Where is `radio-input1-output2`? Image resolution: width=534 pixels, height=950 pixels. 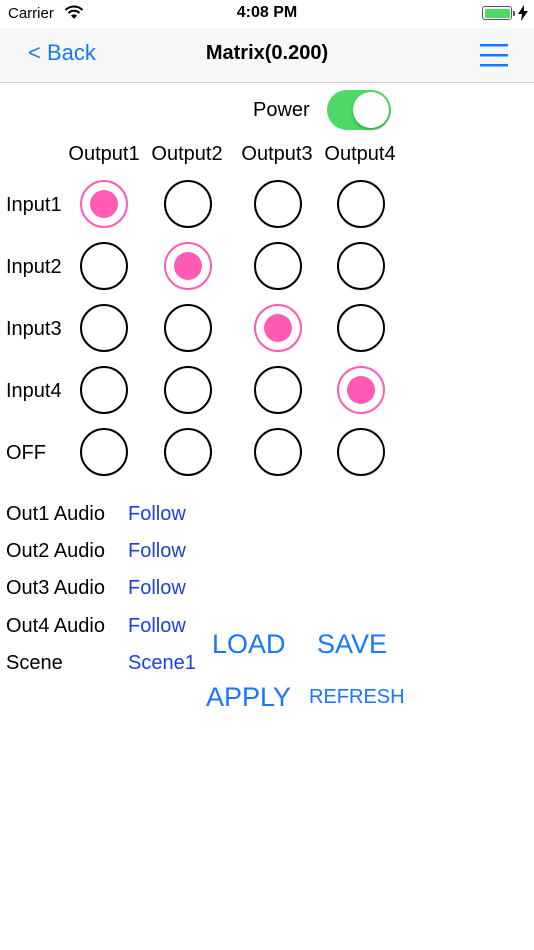
radio-input1-output2 is located at coordinates (188, 204).